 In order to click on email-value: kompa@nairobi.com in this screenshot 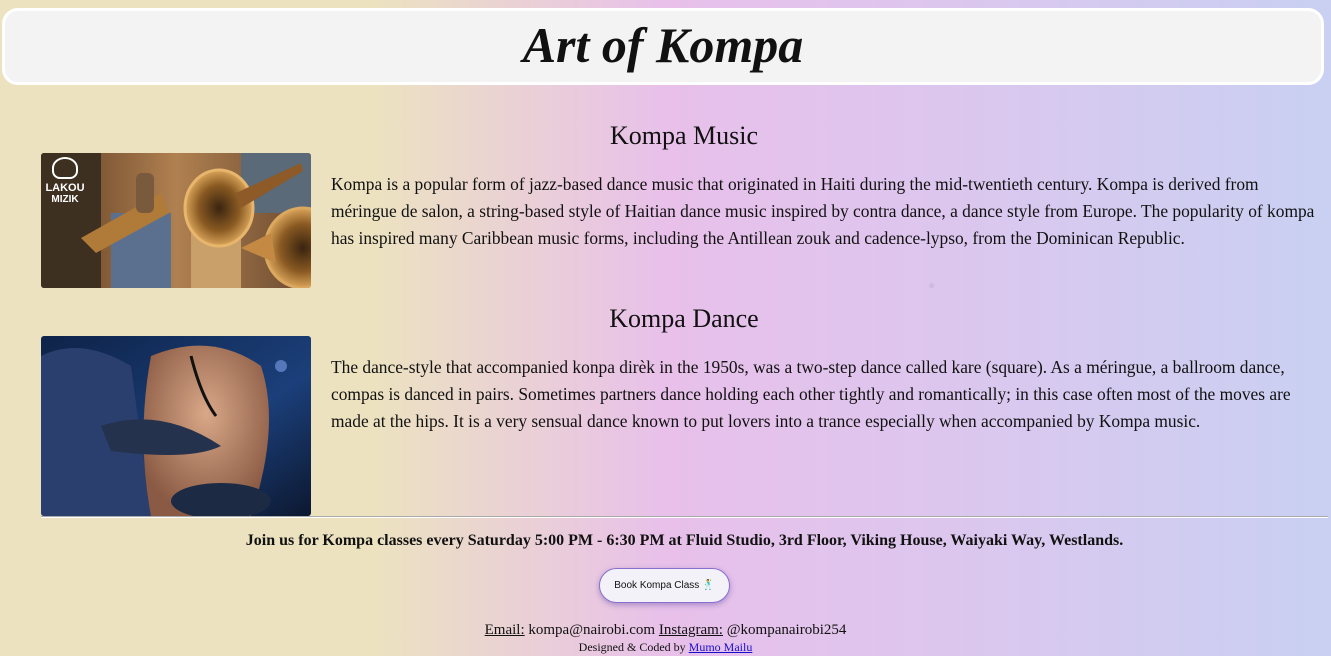, I will do `click(592, 630)`.